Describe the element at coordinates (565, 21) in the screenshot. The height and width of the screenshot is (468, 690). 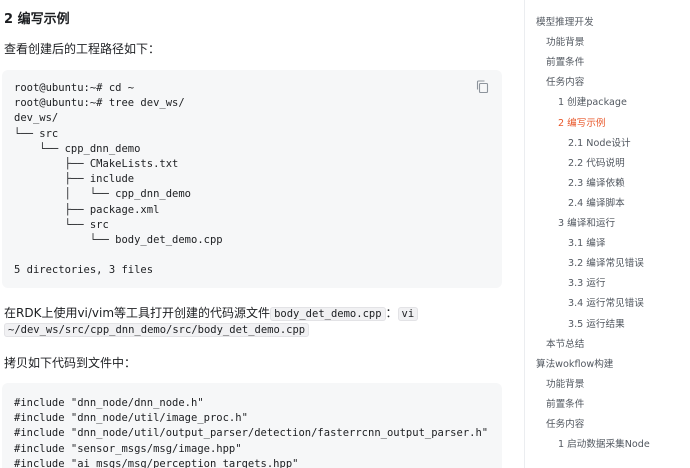
I see `toc-item: 模型推理开发` at that location.